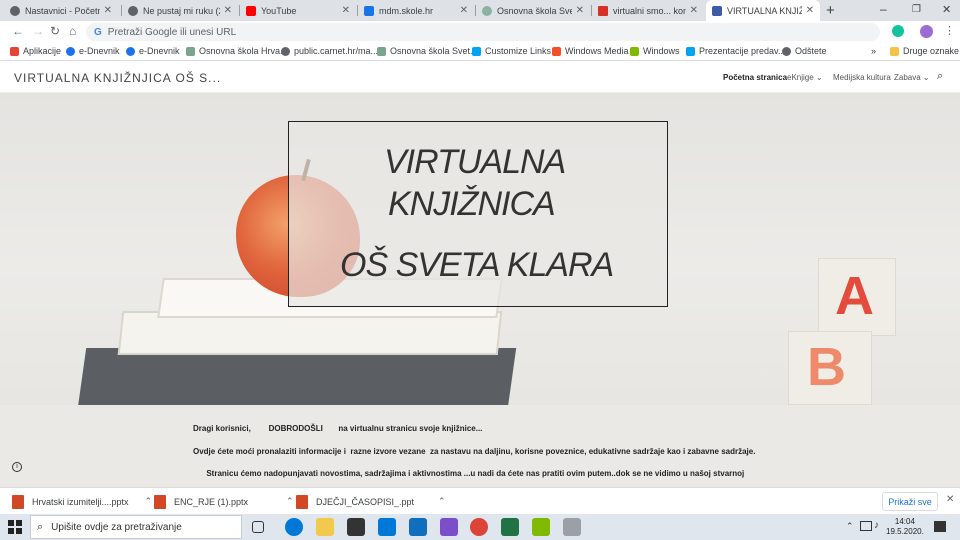 The height and width of the screenshot is (540, 960). What do you see at coordinates (472, 204) in the screenshot?
I see `hero-title-line2: KNJIŽNICA` at bounding box center [472, 204].